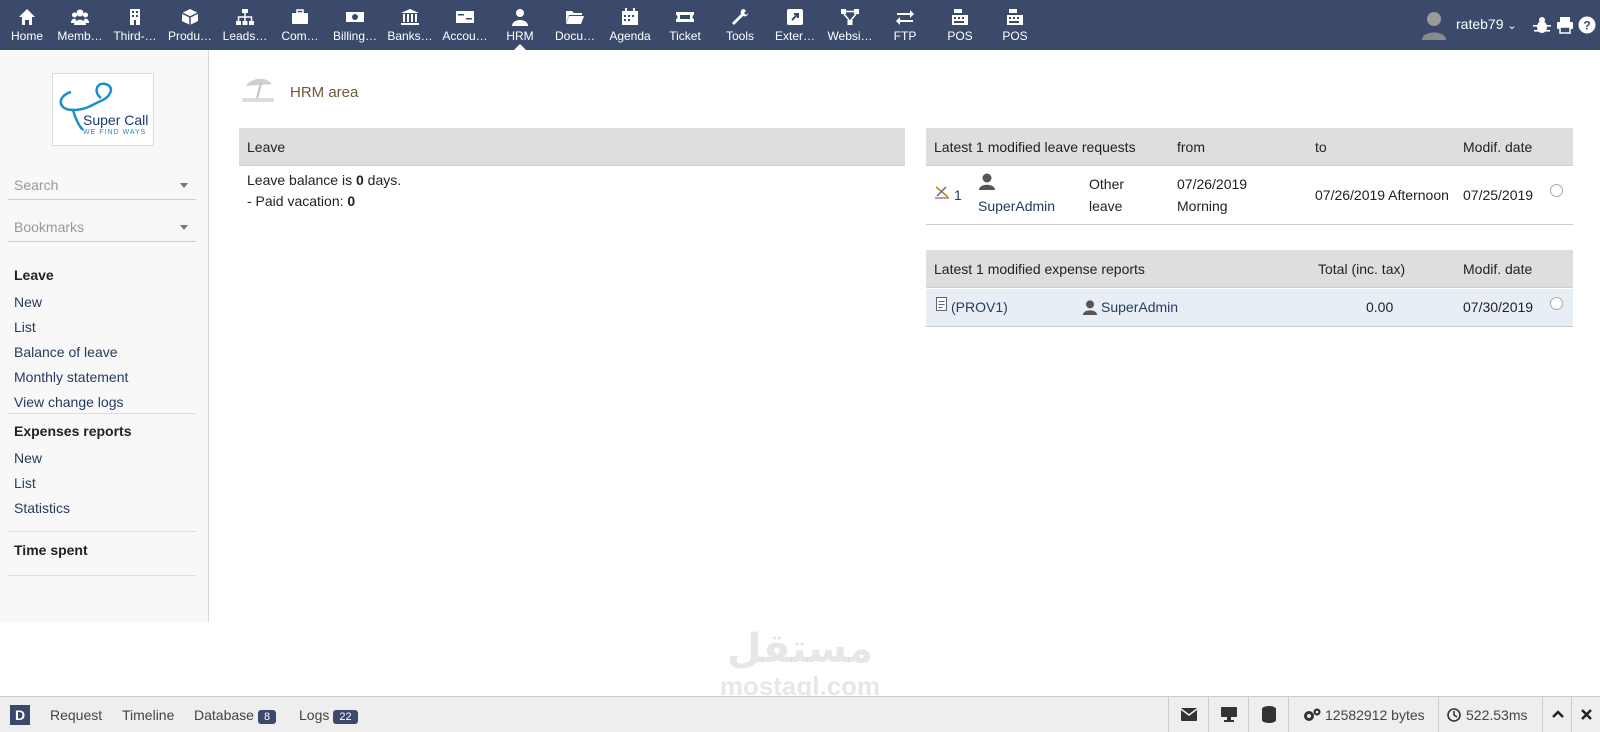 Image resolution: width=1600 pixels, height=732 pixels. I want to click on sitemap-icon, so click(245, 18).